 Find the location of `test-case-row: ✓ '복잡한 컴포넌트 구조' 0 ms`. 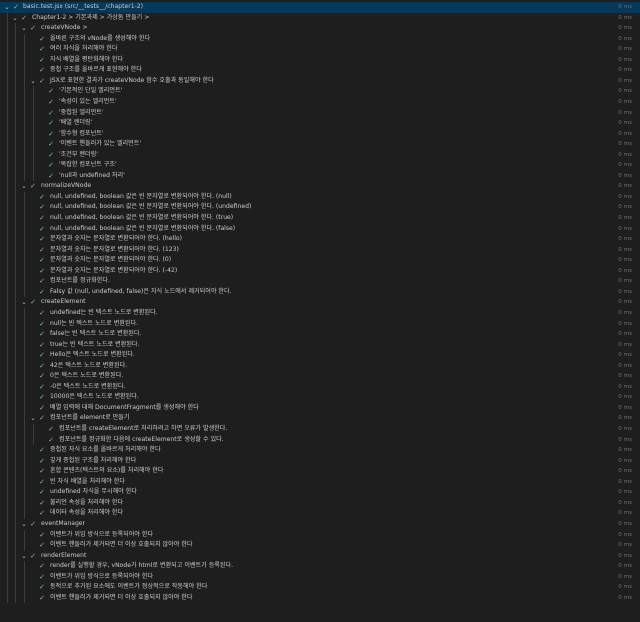

test-case-row: ✓ '복잡한 컴포넌트 구조' 0 ms is located at coordinates (320, 165).